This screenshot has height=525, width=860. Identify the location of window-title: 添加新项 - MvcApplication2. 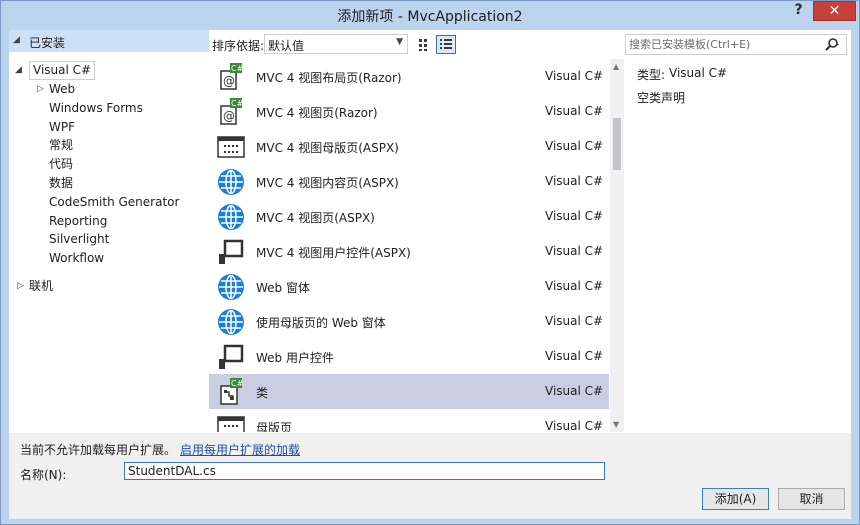
(430, 17).